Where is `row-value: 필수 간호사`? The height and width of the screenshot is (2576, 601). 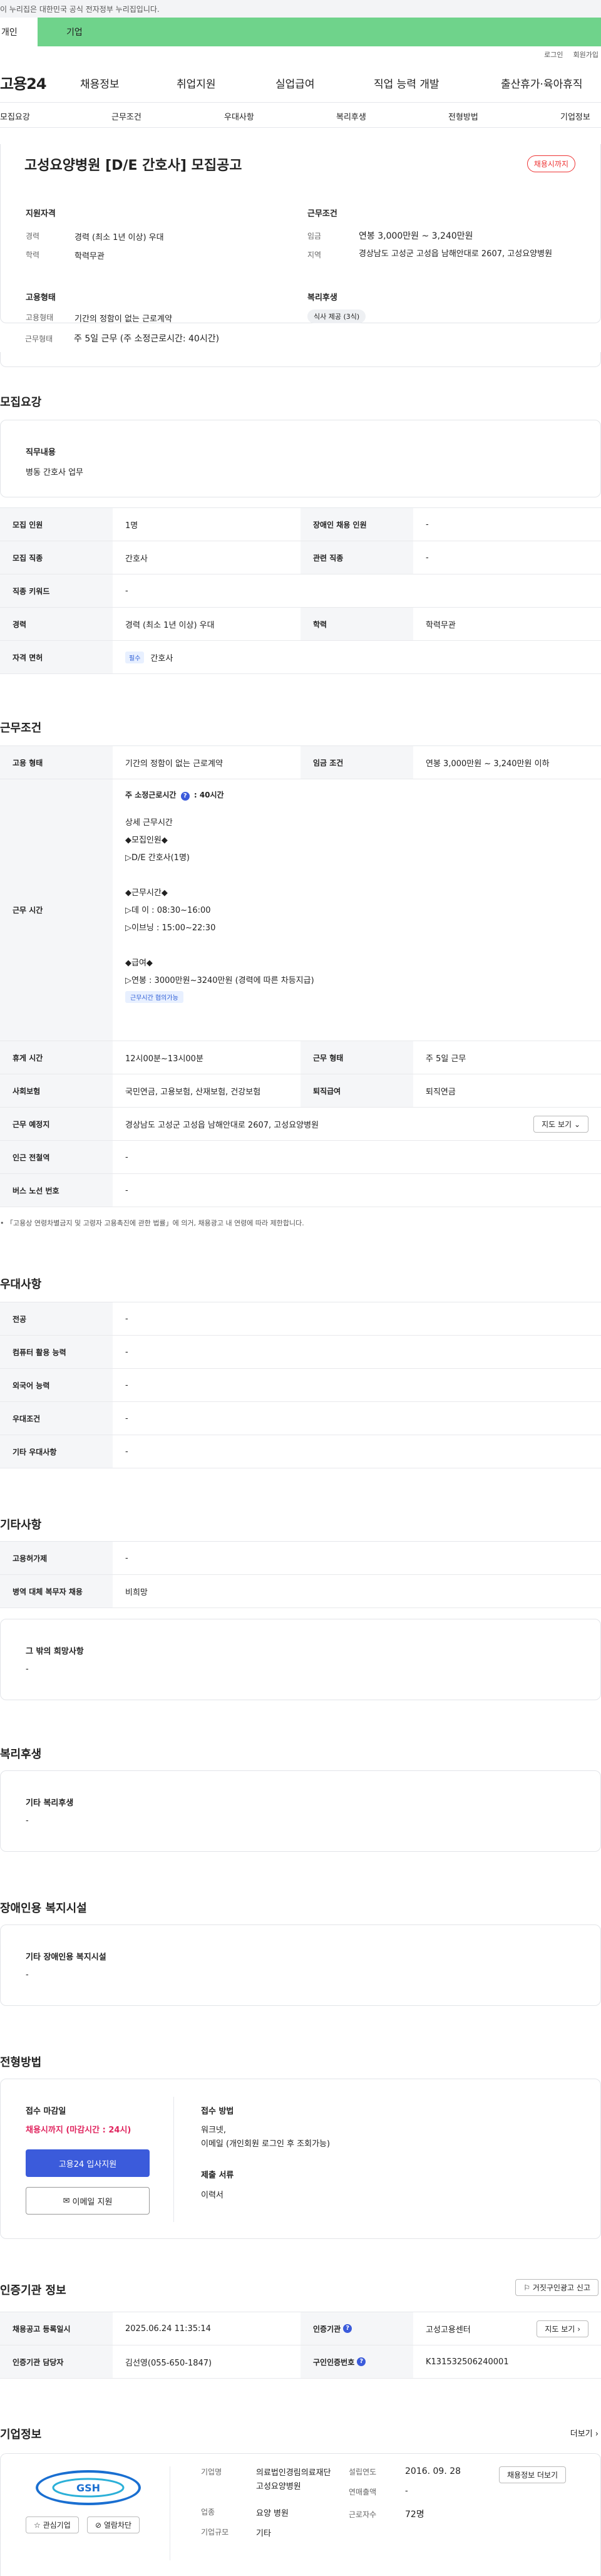
row-value: 필수 간호사 is located at coordinates (357, 657).